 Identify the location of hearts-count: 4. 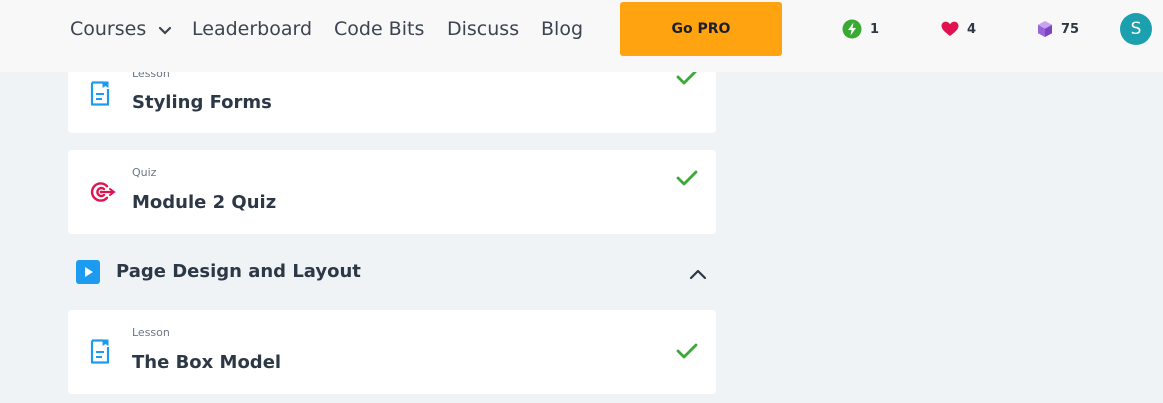
(972, 29).